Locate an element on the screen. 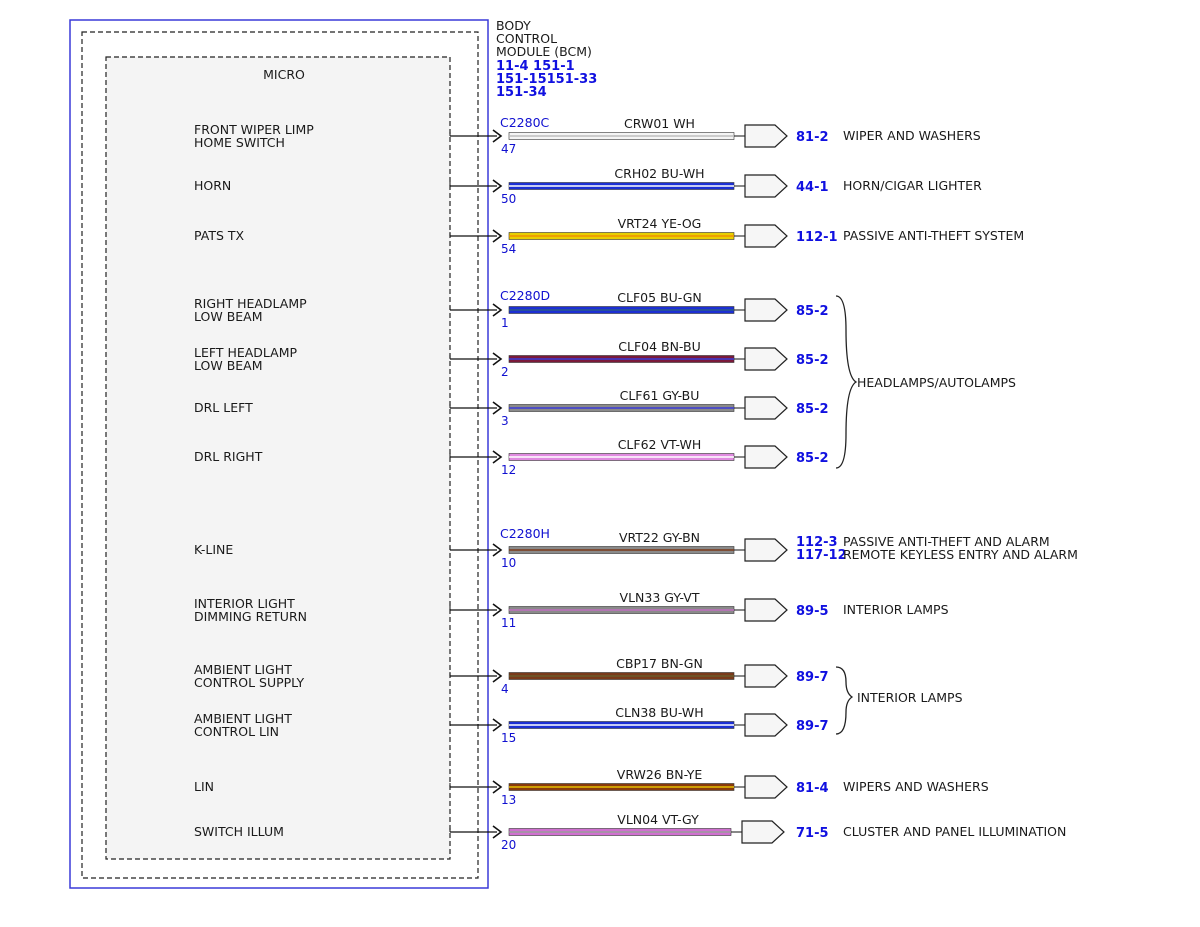 The width and height of the screenshot is (1200, 927). pin-number: 50 is located at coordinates (508, 199).